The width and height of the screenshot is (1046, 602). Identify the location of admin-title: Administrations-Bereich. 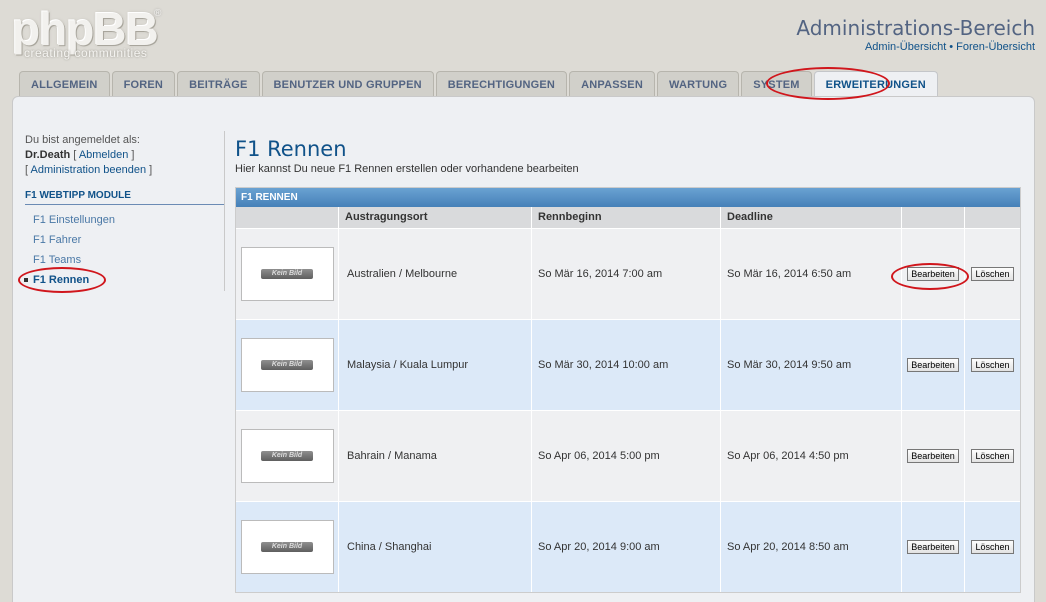
(915, 28).